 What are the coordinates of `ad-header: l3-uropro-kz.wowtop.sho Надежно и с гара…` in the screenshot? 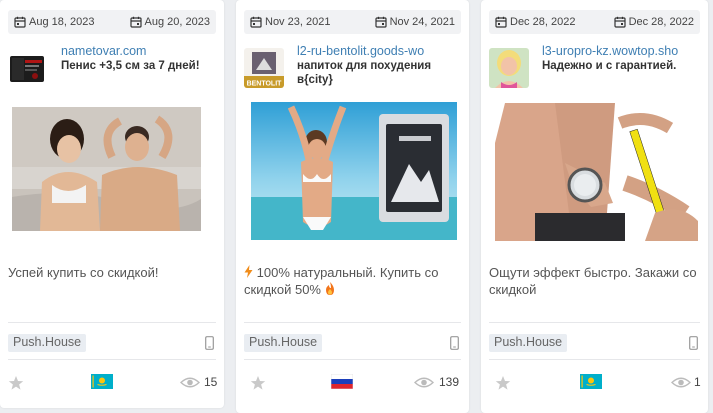 It's located at (595, 69).